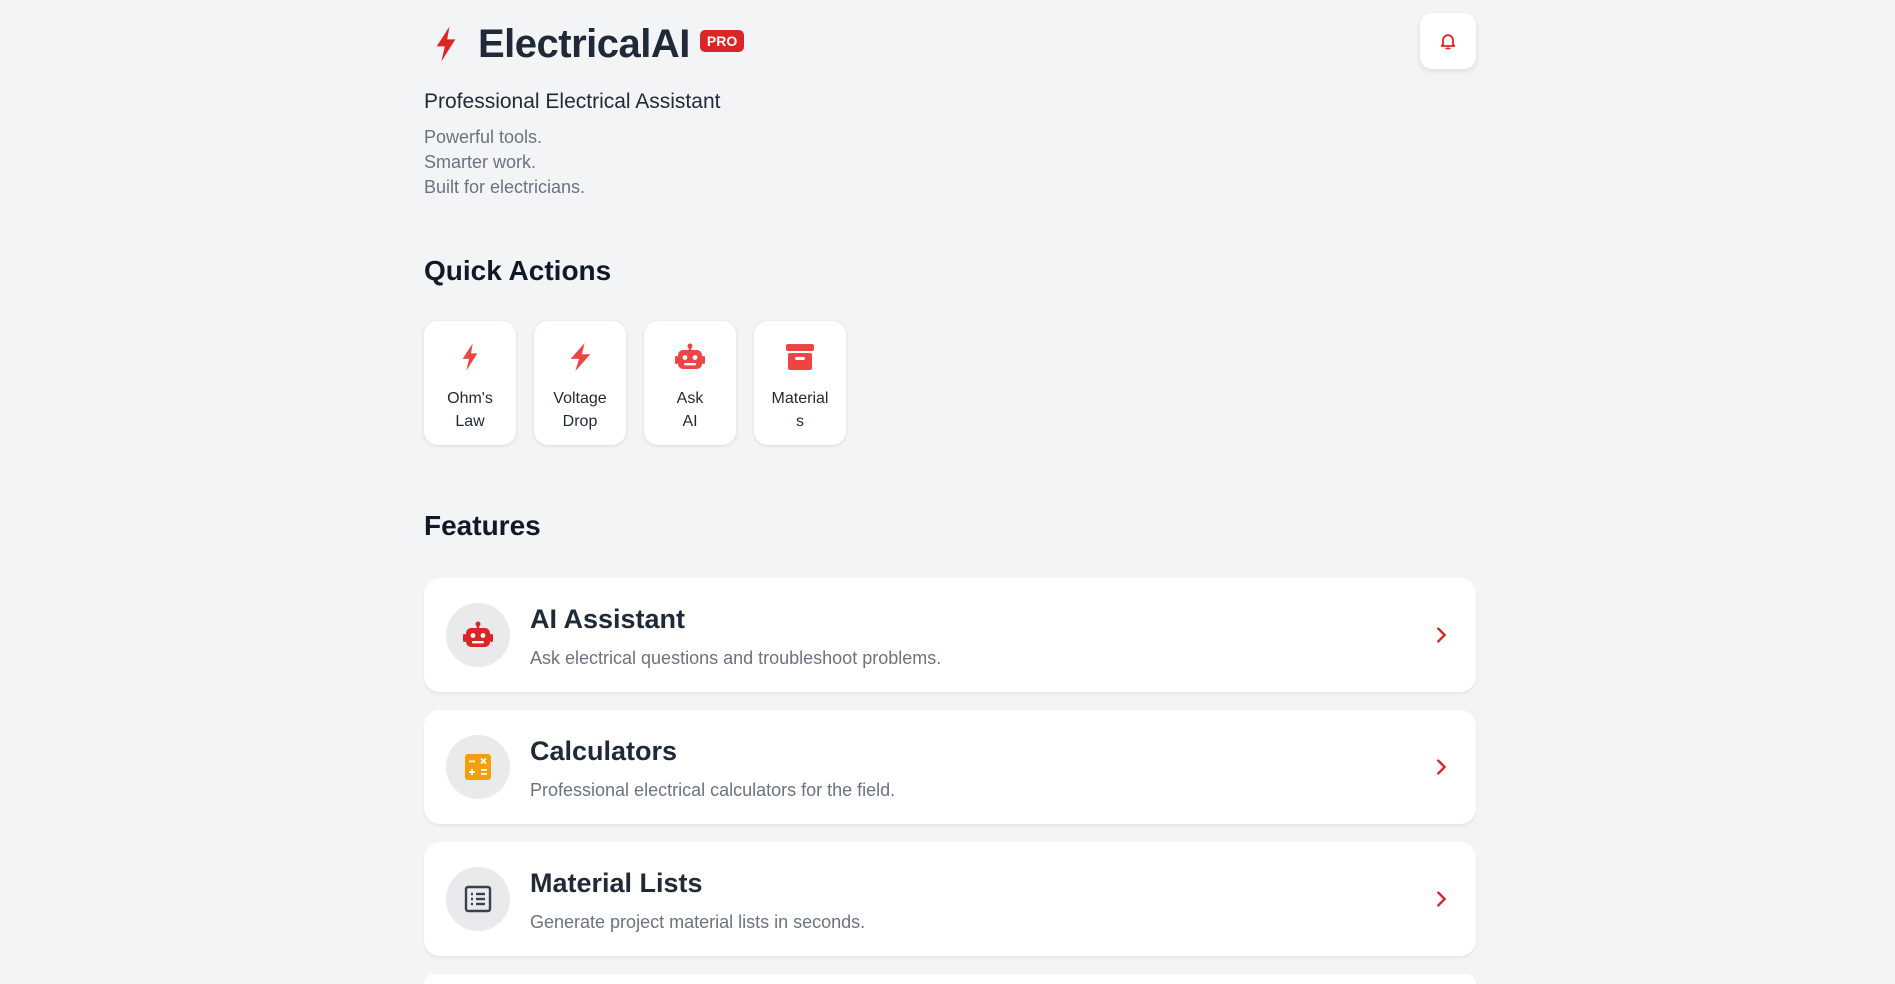 The width and height of the screenshot is (1895, 984). What do you see at coordinates (690, 410) in the screenshot?
I see `quick-action-label: Ask AI` at bounding box center [690, 410].